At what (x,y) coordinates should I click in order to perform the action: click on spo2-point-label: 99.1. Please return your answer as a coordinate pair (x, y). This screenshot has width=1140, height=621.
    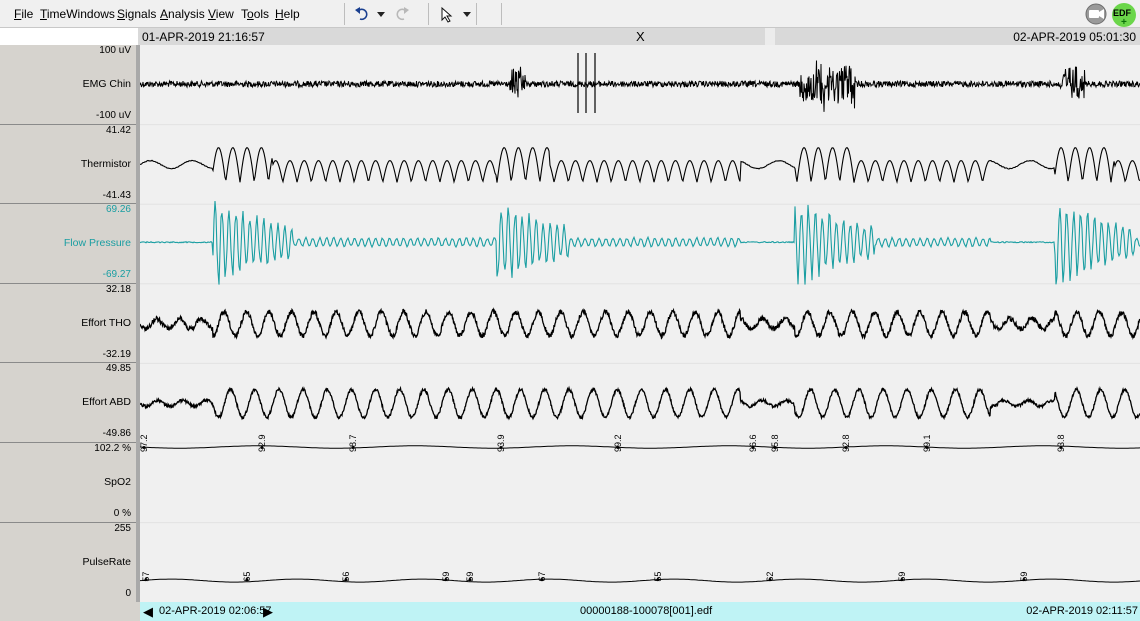
    Looking at the image, I should click on (927, 443).